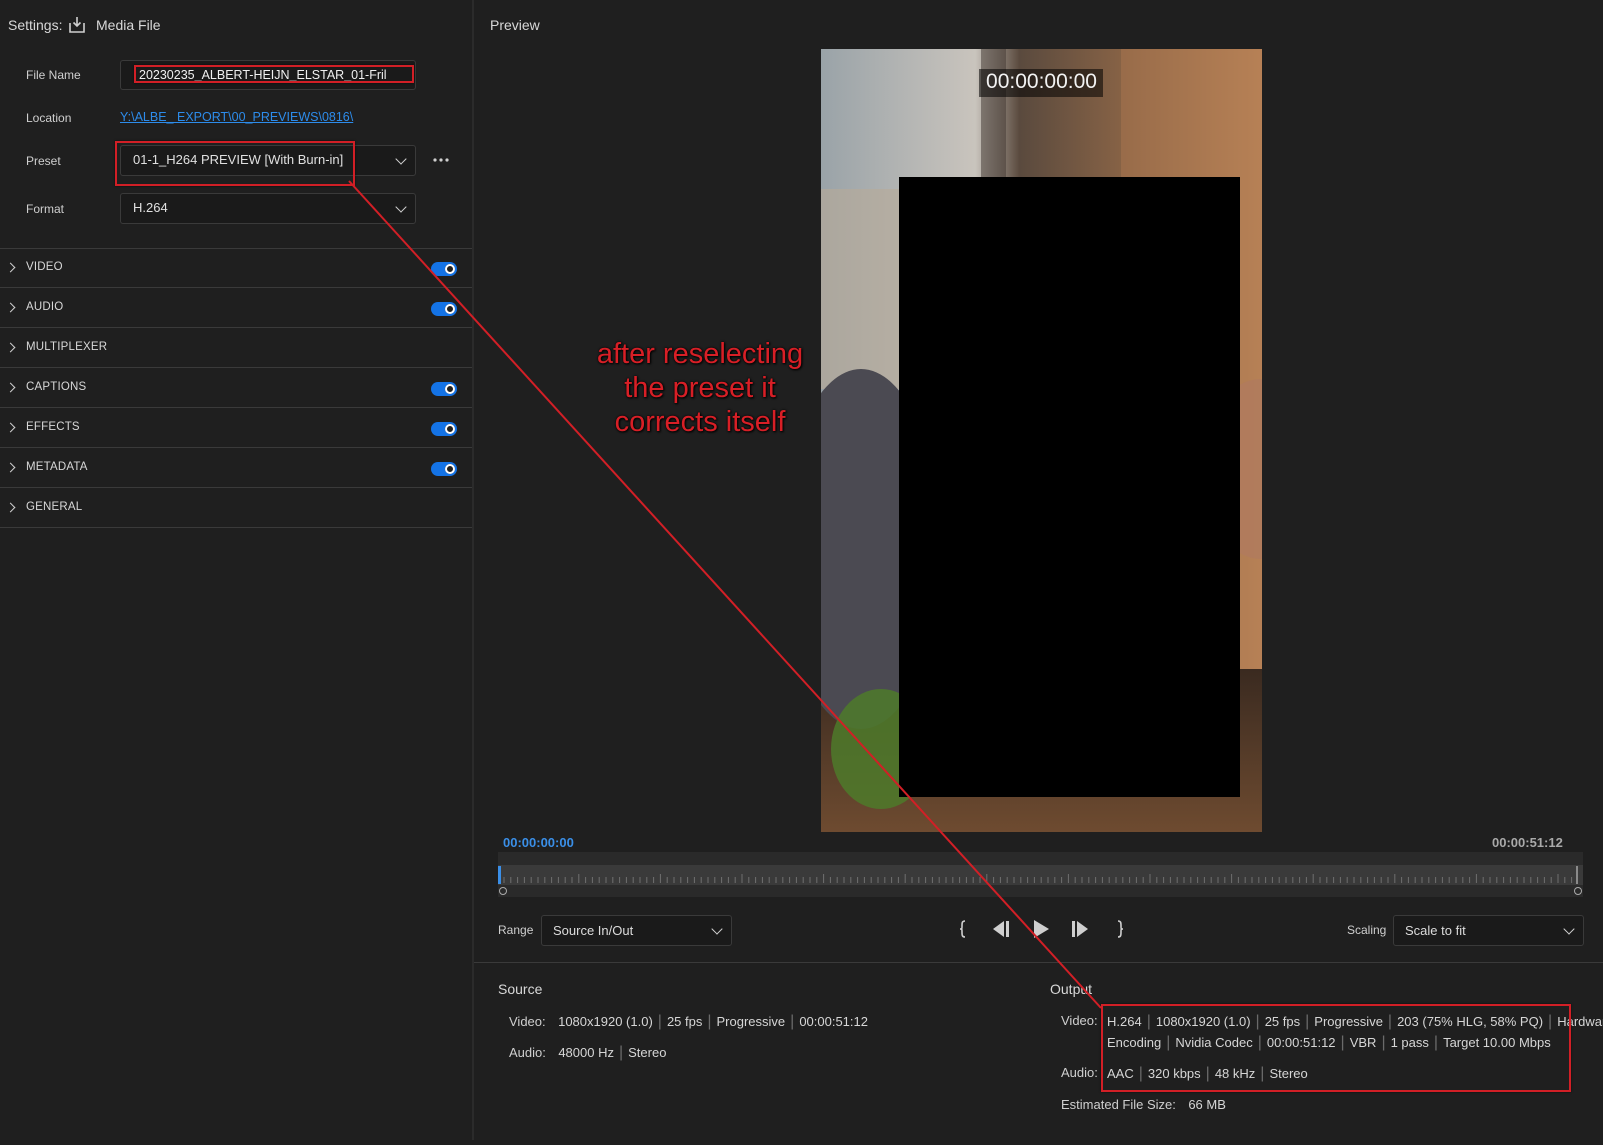 Image resolution: width=1603 pixels, height=1145 pixels. What do you see at coordinates (236, 117) in the screenshot?
I see `location-link: Y:\ALBE_ EXPORT\00_PREVIEWS\0816\` at bounding box center [236, 117].